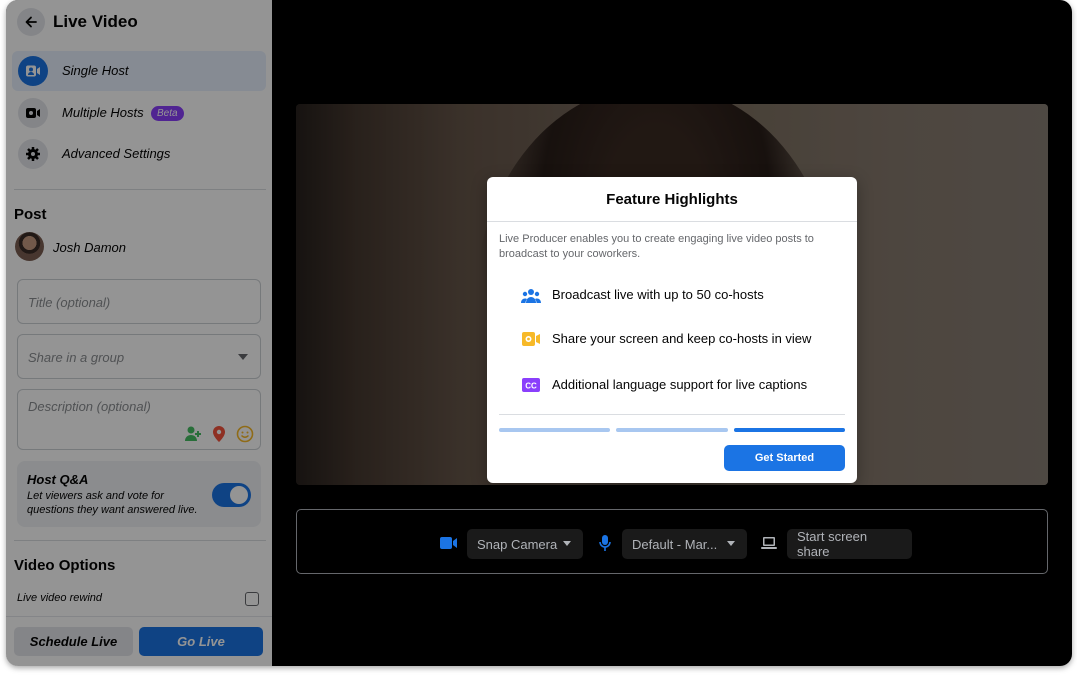  Describe the element at coordinates (672, 199) in the screenshot. I see `dialog-title: Feature Highlights` at that location.